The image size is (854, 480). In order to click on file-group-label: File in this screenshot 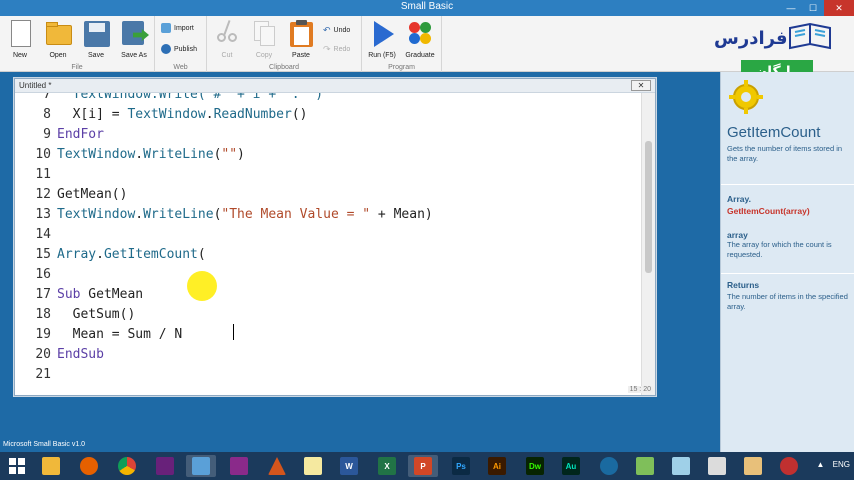, I will do `click(77, 67)`.